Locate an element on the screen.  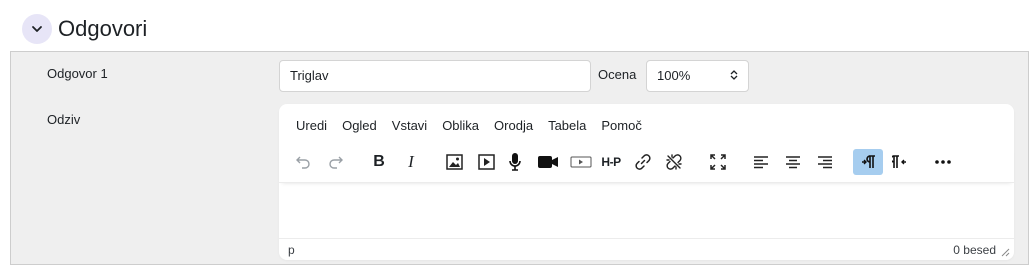
menu-tools: Orodja is located at coordinates (513, 125).